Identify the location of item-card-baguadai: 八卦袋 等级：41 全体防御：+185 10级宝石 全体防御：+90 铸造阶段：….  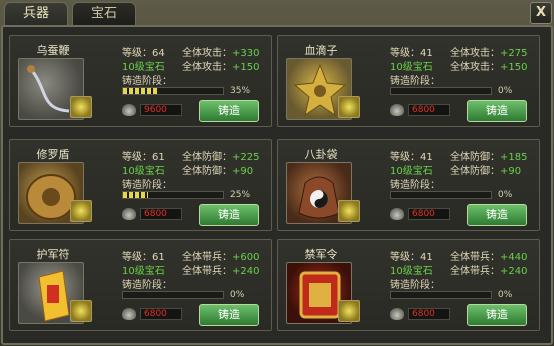
(408, 185).